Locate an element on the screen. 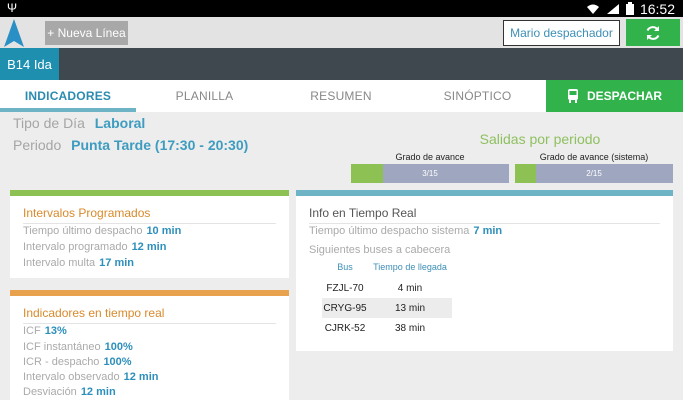 This screenshot has width=683, height=400. bus-plate: CJRK-52 is located at coordinates (345, 328).